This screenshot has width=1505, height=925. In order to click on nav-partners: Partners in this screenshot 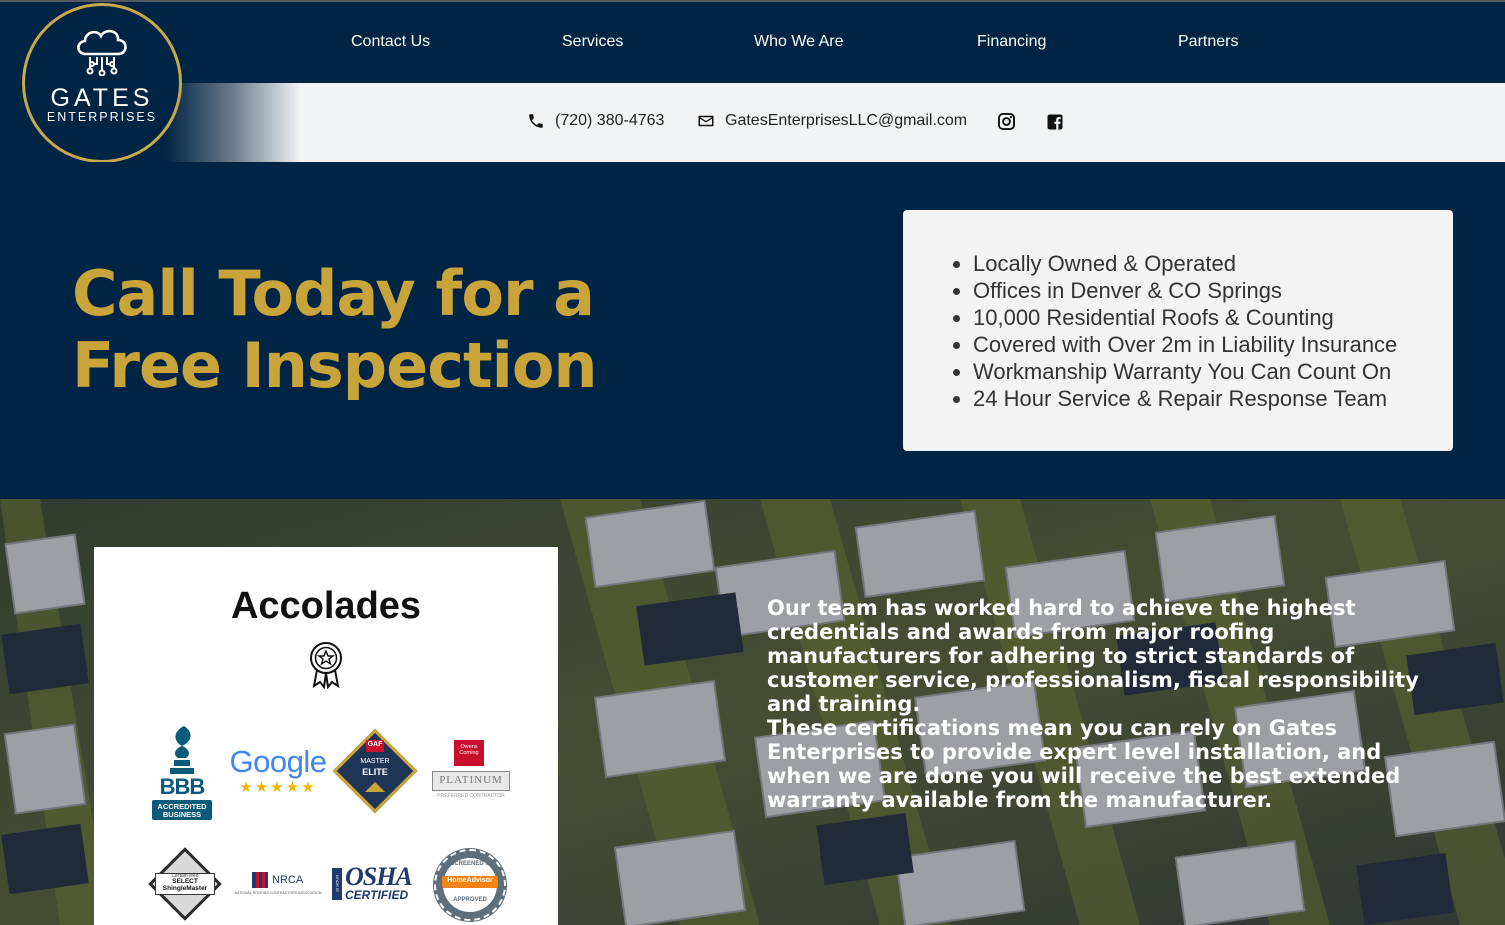, I will do `click(1208, 42)`.